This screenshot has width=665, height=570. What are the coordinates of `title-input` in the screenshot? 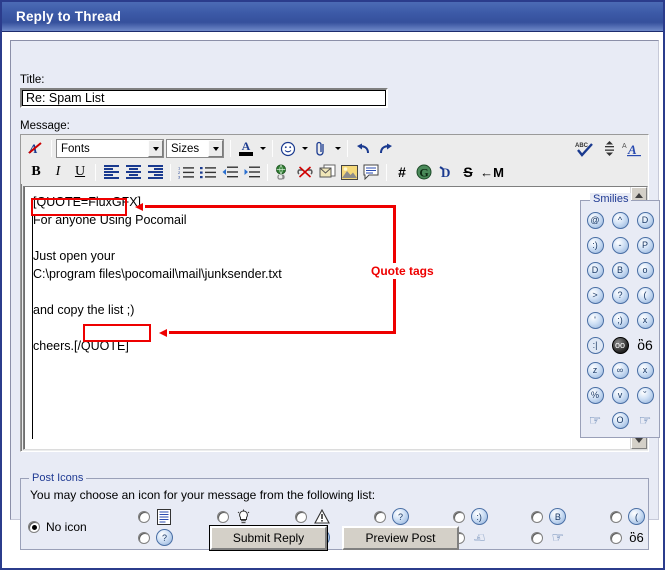 It's located at (204, 98).